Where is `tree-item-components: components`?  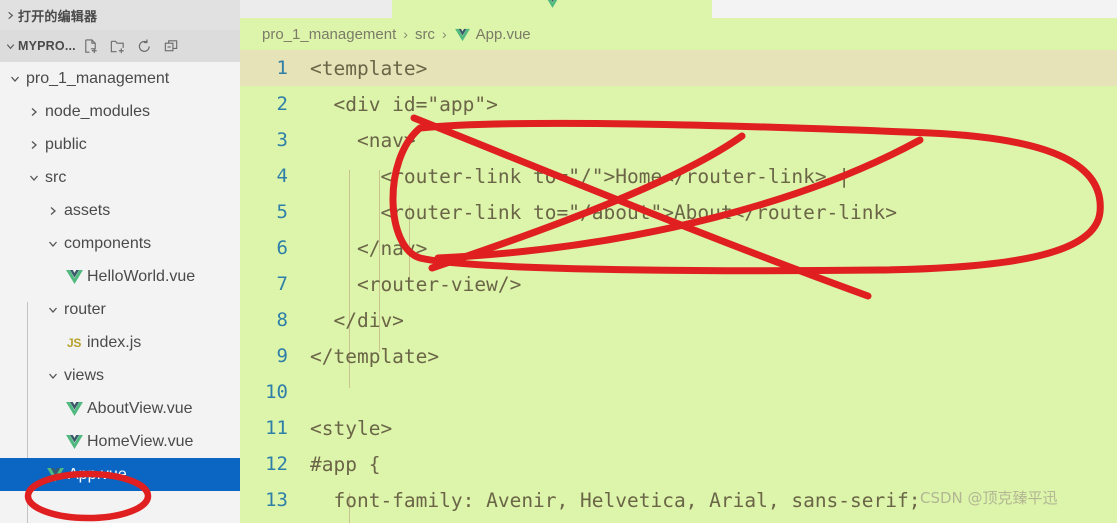
tree-item-components: components is located at coordinates (120, 243).